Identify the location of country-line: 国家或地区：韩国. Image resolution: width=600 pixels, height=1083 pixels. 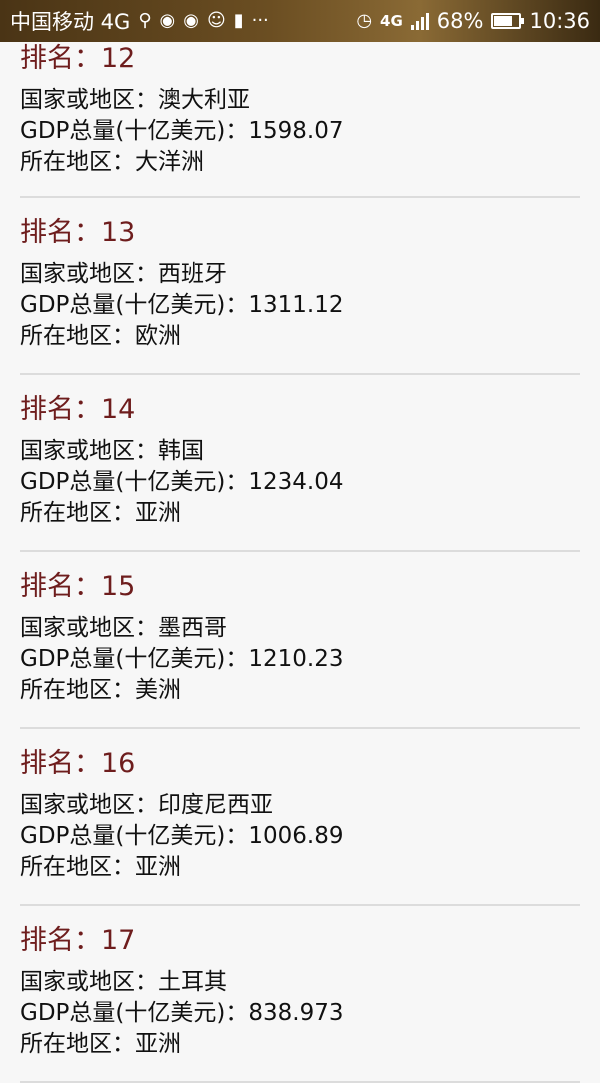
(300, 451).